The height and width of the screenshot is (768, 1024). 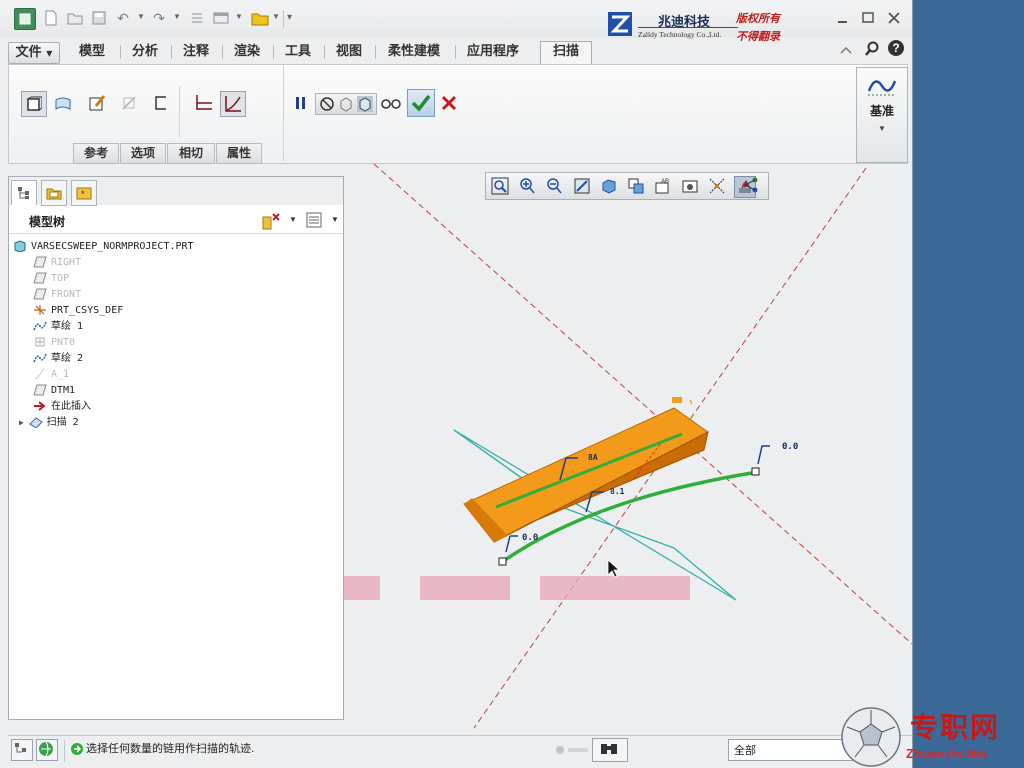 I want to click on tab-file: 文件 ▼, so click(x=34, y=53).